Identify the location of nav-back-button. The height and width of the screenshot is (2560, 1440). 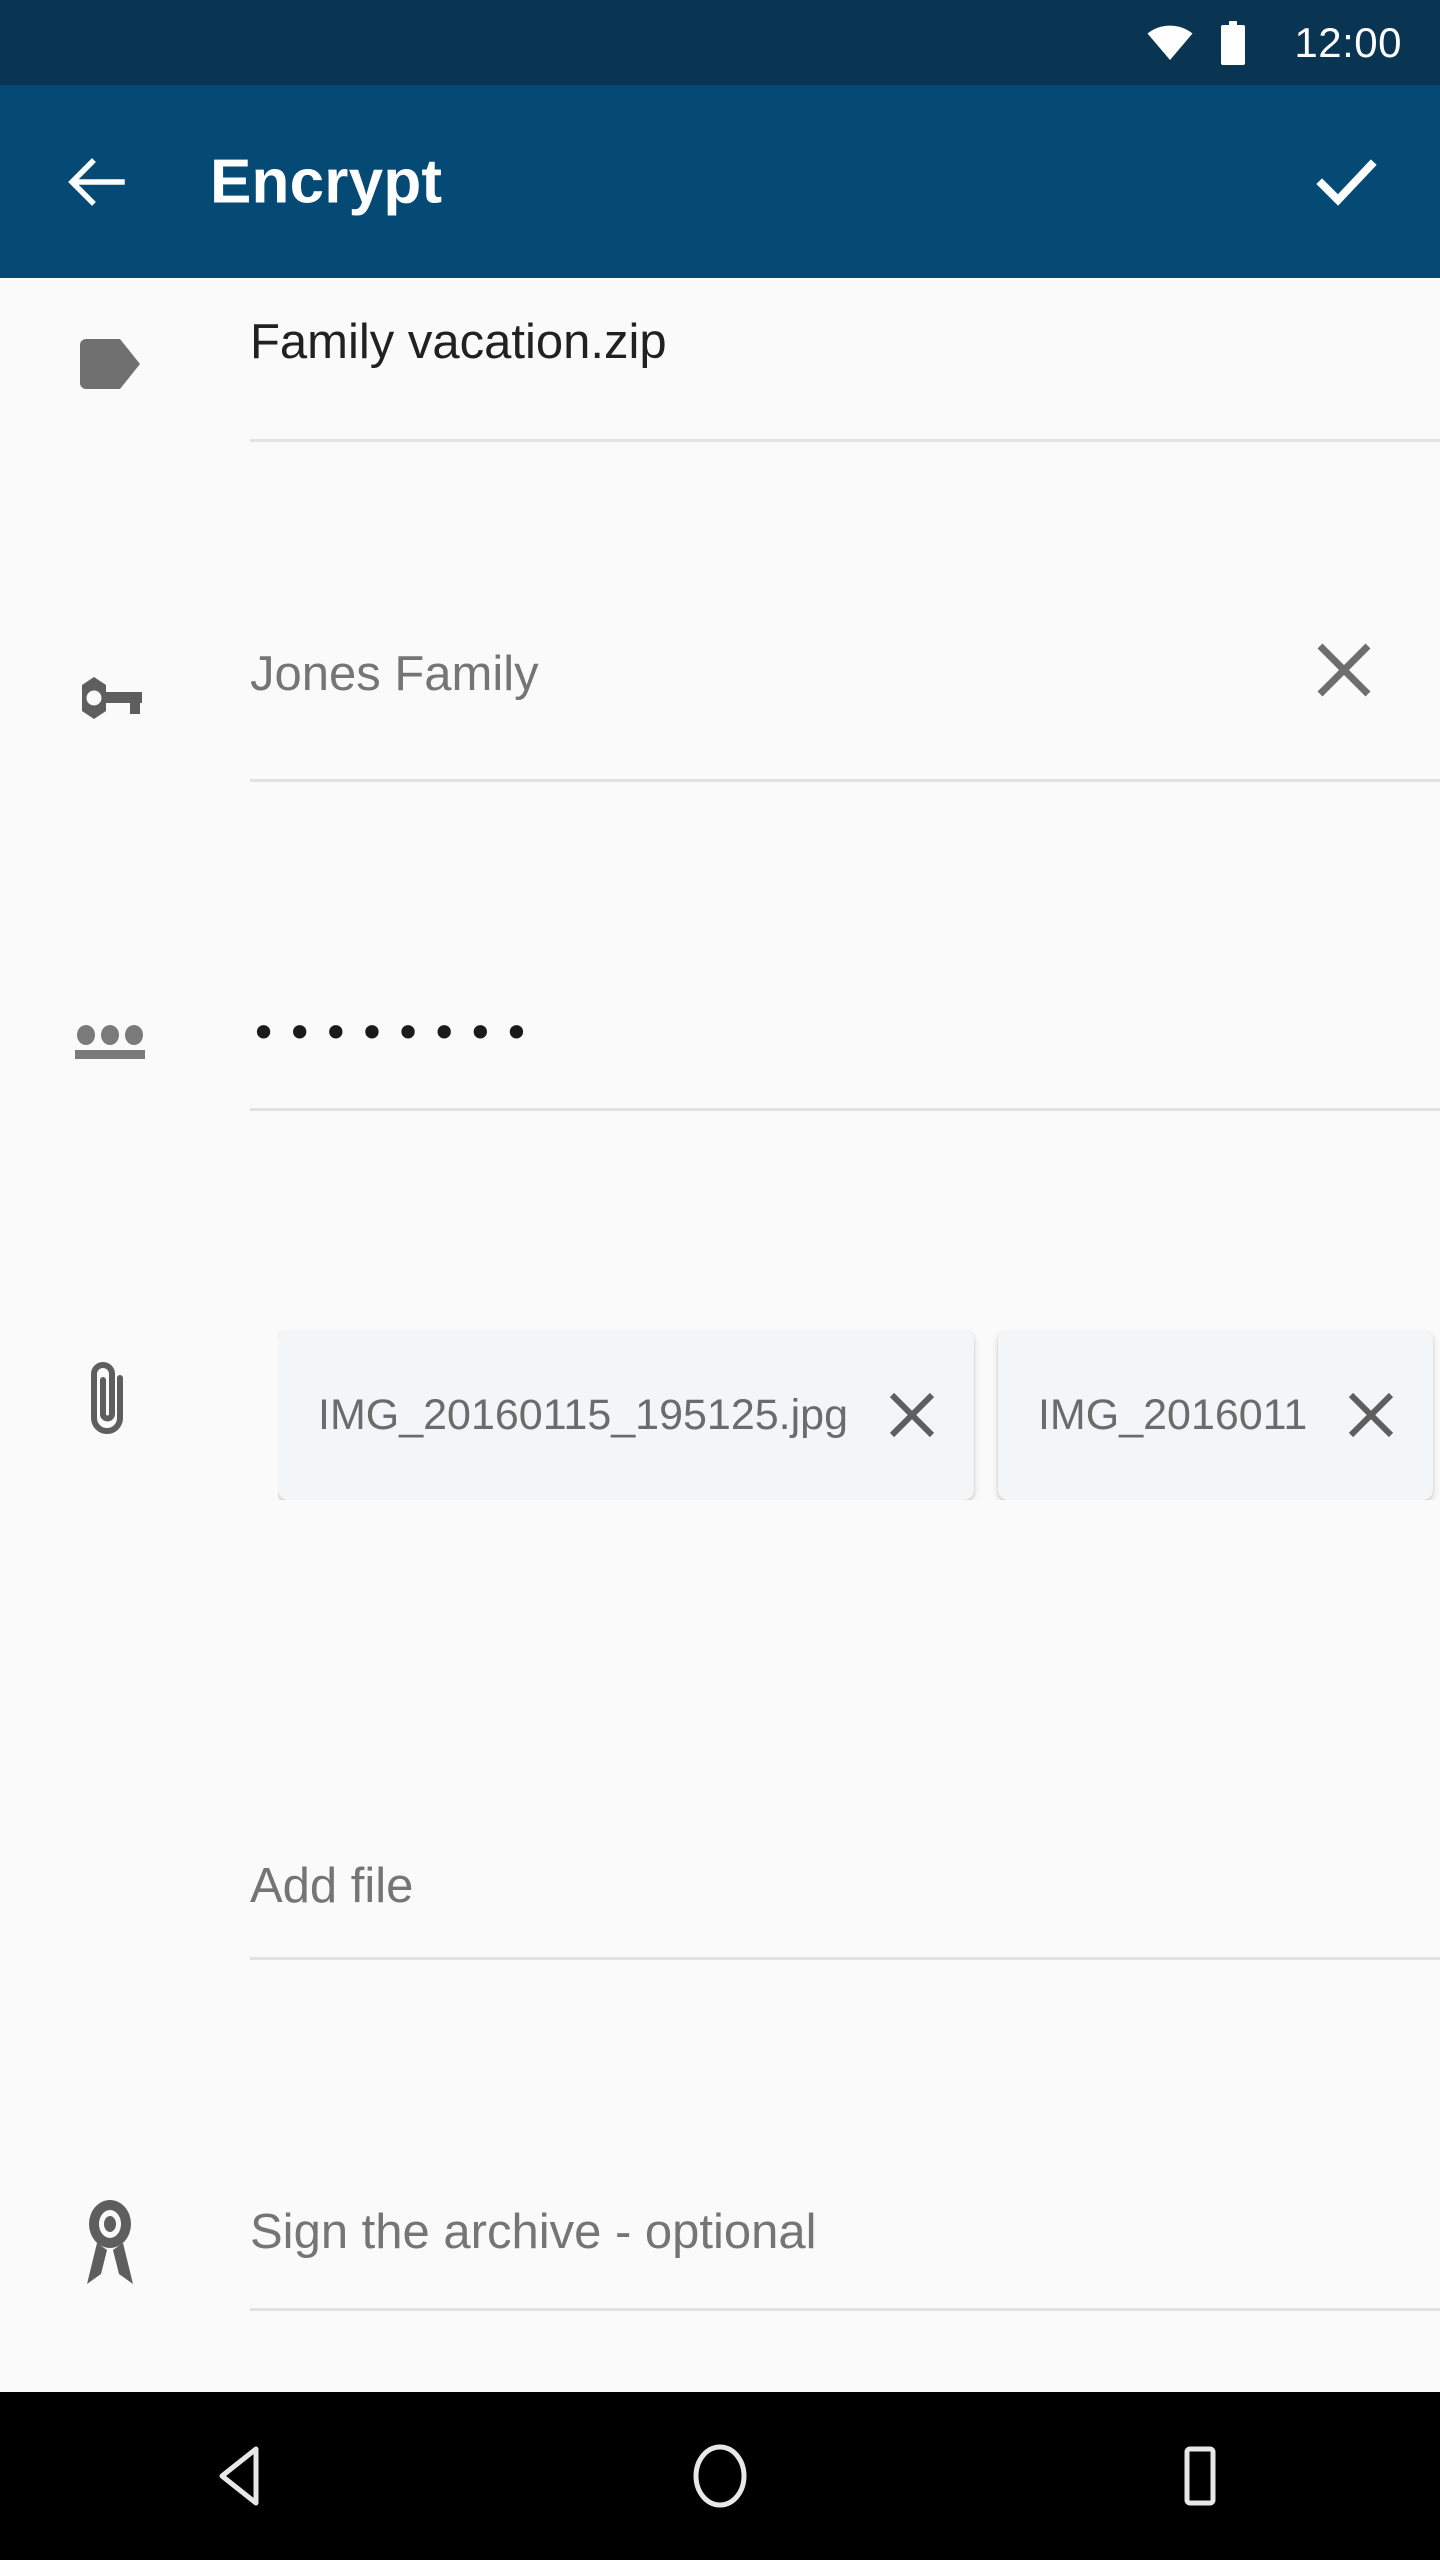
(240, 2476).